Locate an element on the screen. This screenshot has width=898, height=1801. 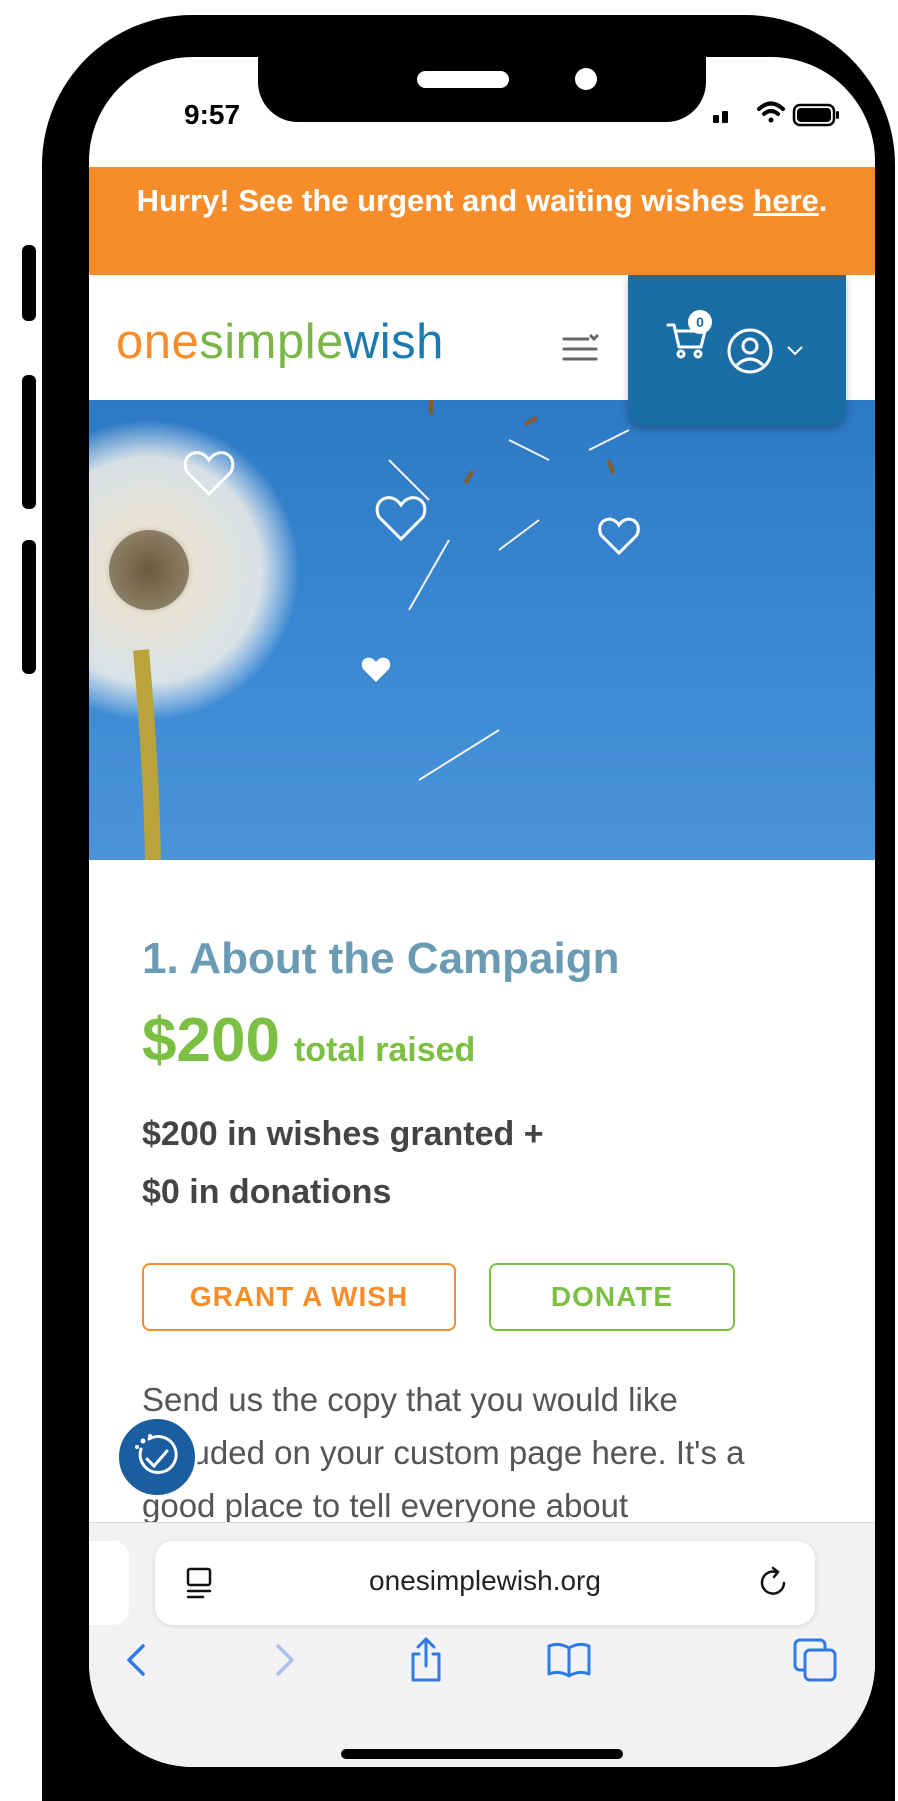
total-label: total raised is located at coordinates (384, 1050).